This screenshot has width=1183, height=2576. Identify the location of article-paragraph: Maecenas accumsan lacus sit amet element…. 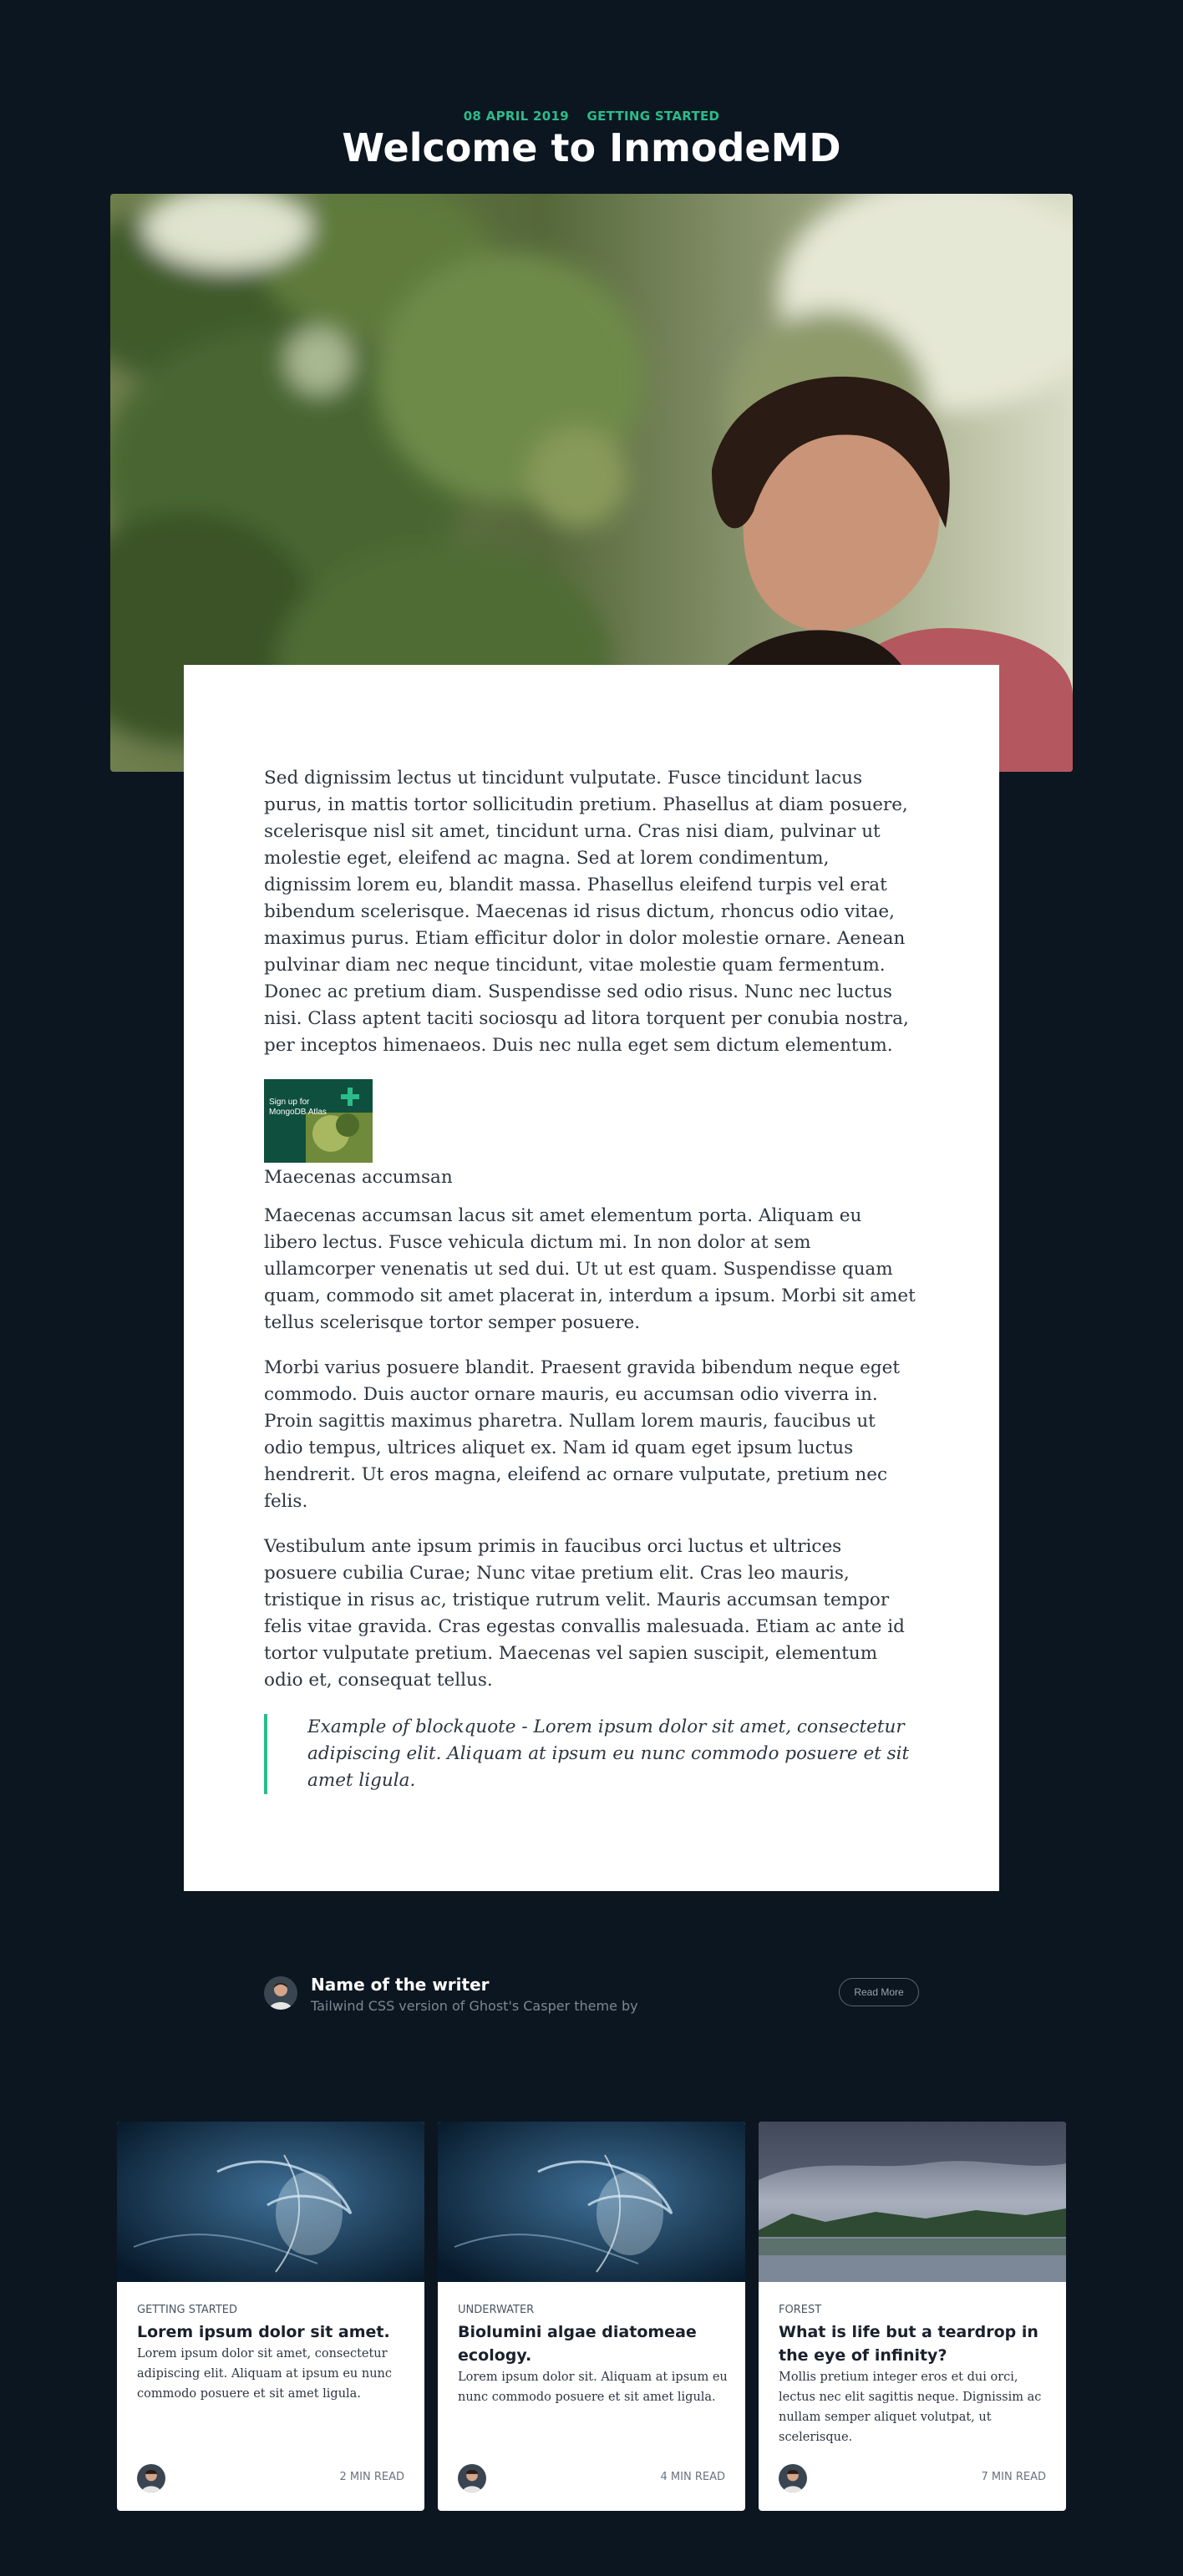
(590, 1269).